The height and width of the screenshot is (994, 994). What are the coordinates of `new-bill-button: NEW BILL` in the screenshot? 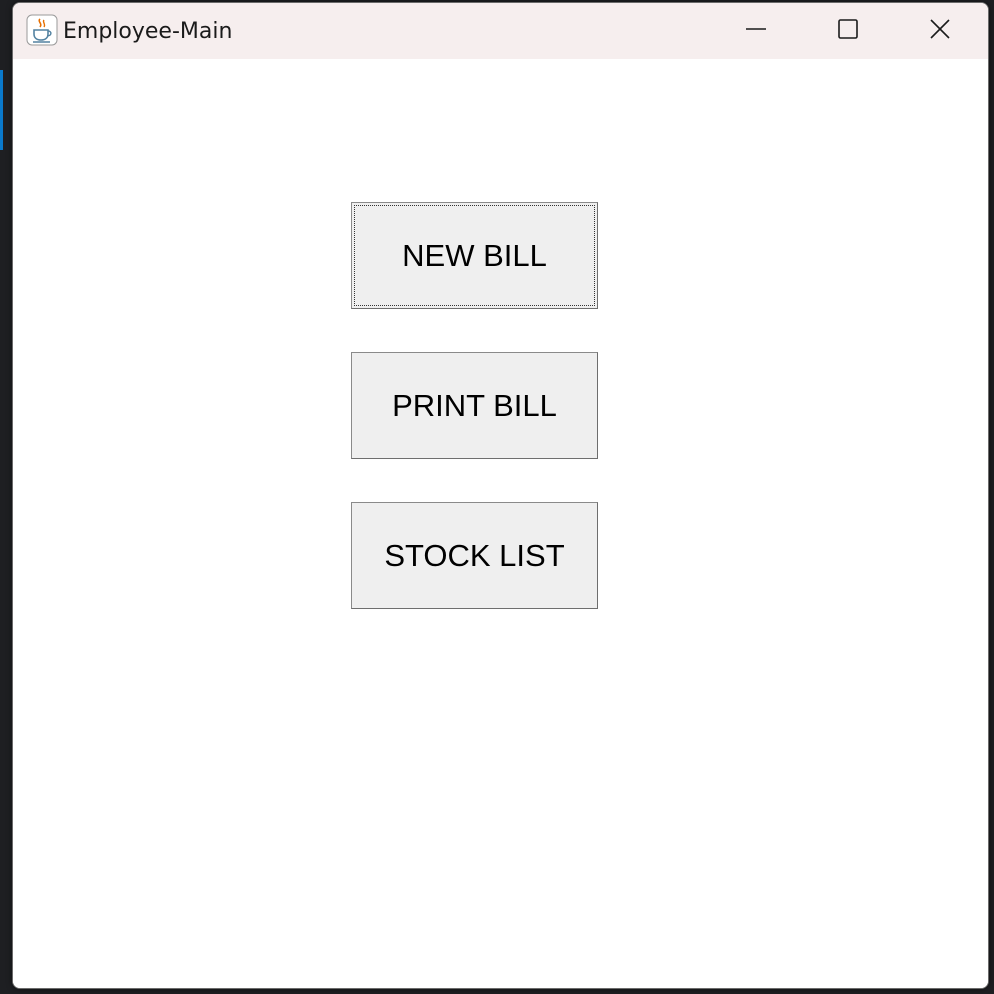 It's located at (474, 255).